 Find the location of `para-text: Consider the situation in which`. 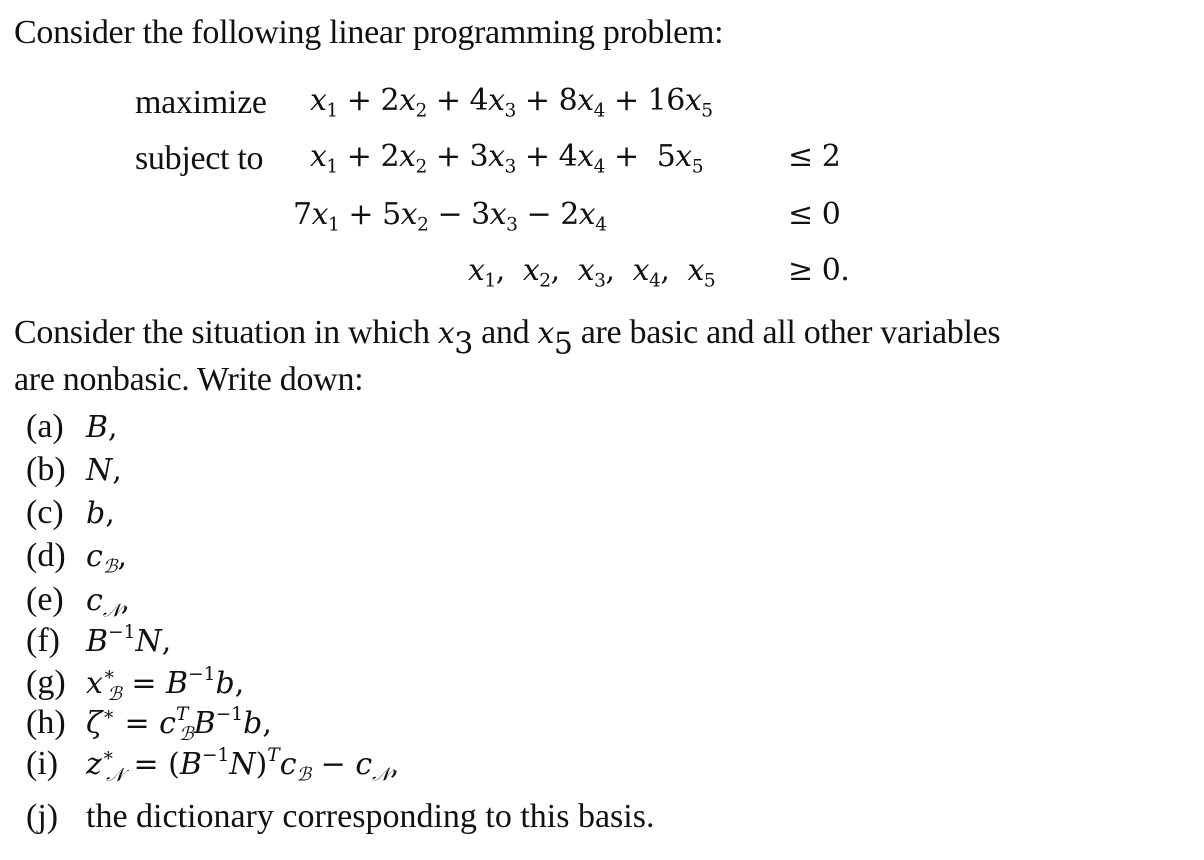

para-text: Consider the situation in which is located at coordinates (222, 332).